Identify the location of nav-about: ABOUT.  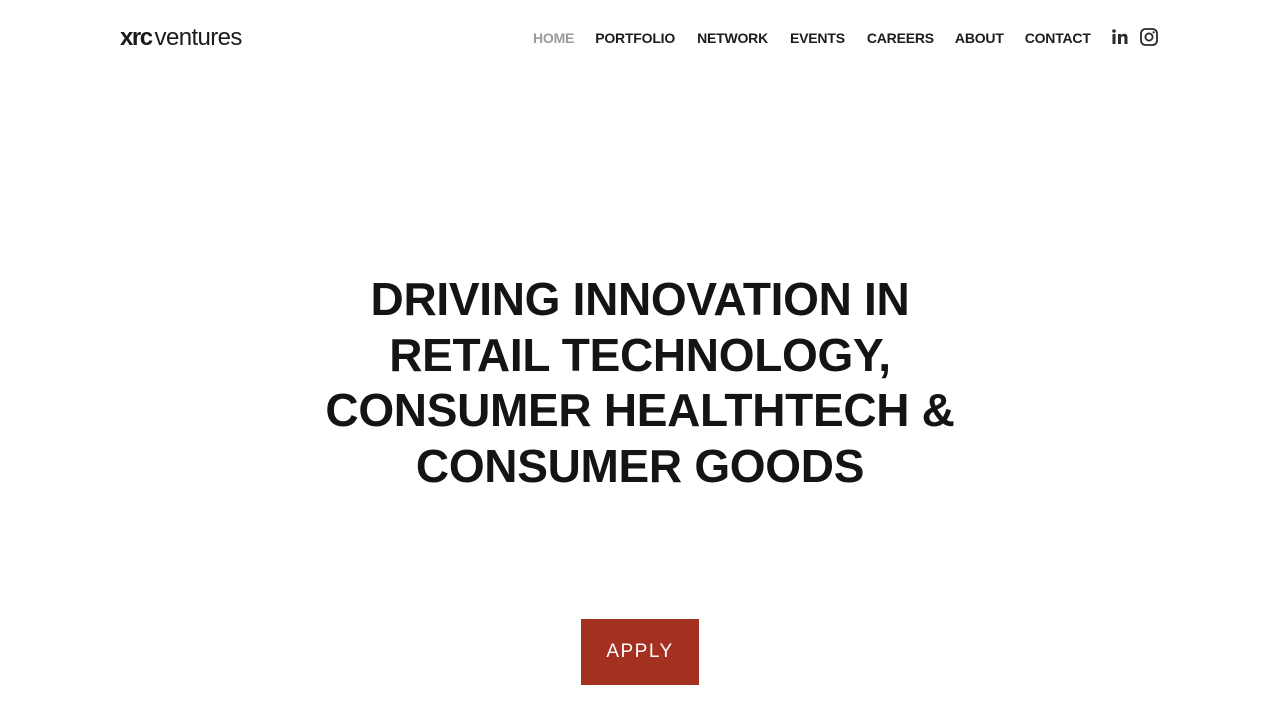
(979, 38).